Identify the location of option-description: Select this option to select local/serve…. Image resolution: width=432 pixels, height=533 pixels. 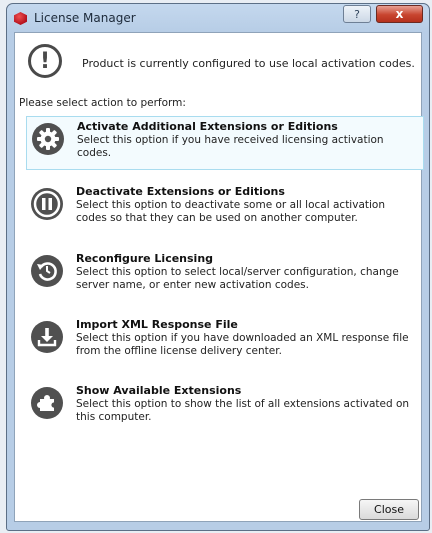
(237, 278).